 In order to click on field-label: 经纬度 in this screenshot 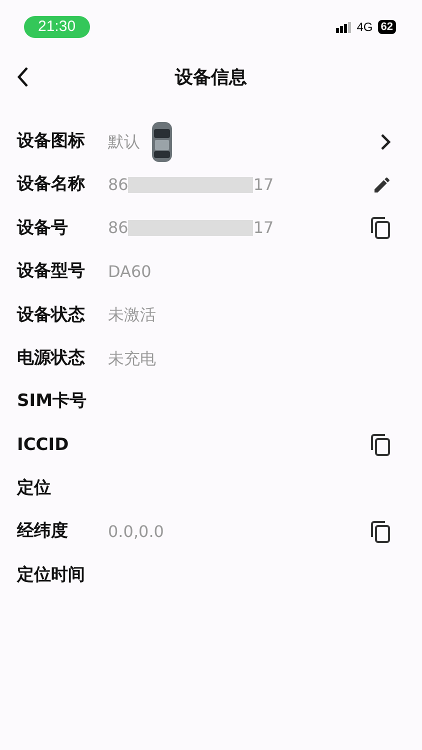, I will do `click(43, 532)`.